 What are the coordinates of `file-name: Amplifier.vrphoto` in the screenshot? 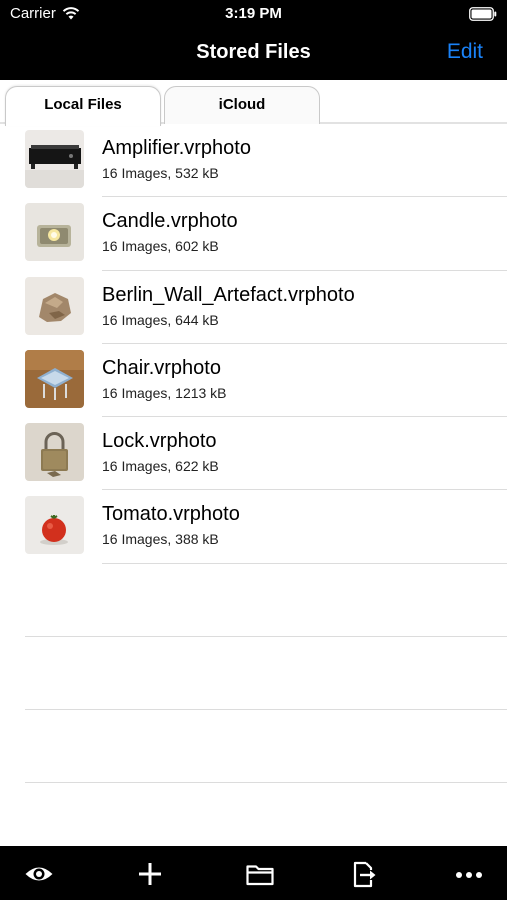 It's located at (176, 148).